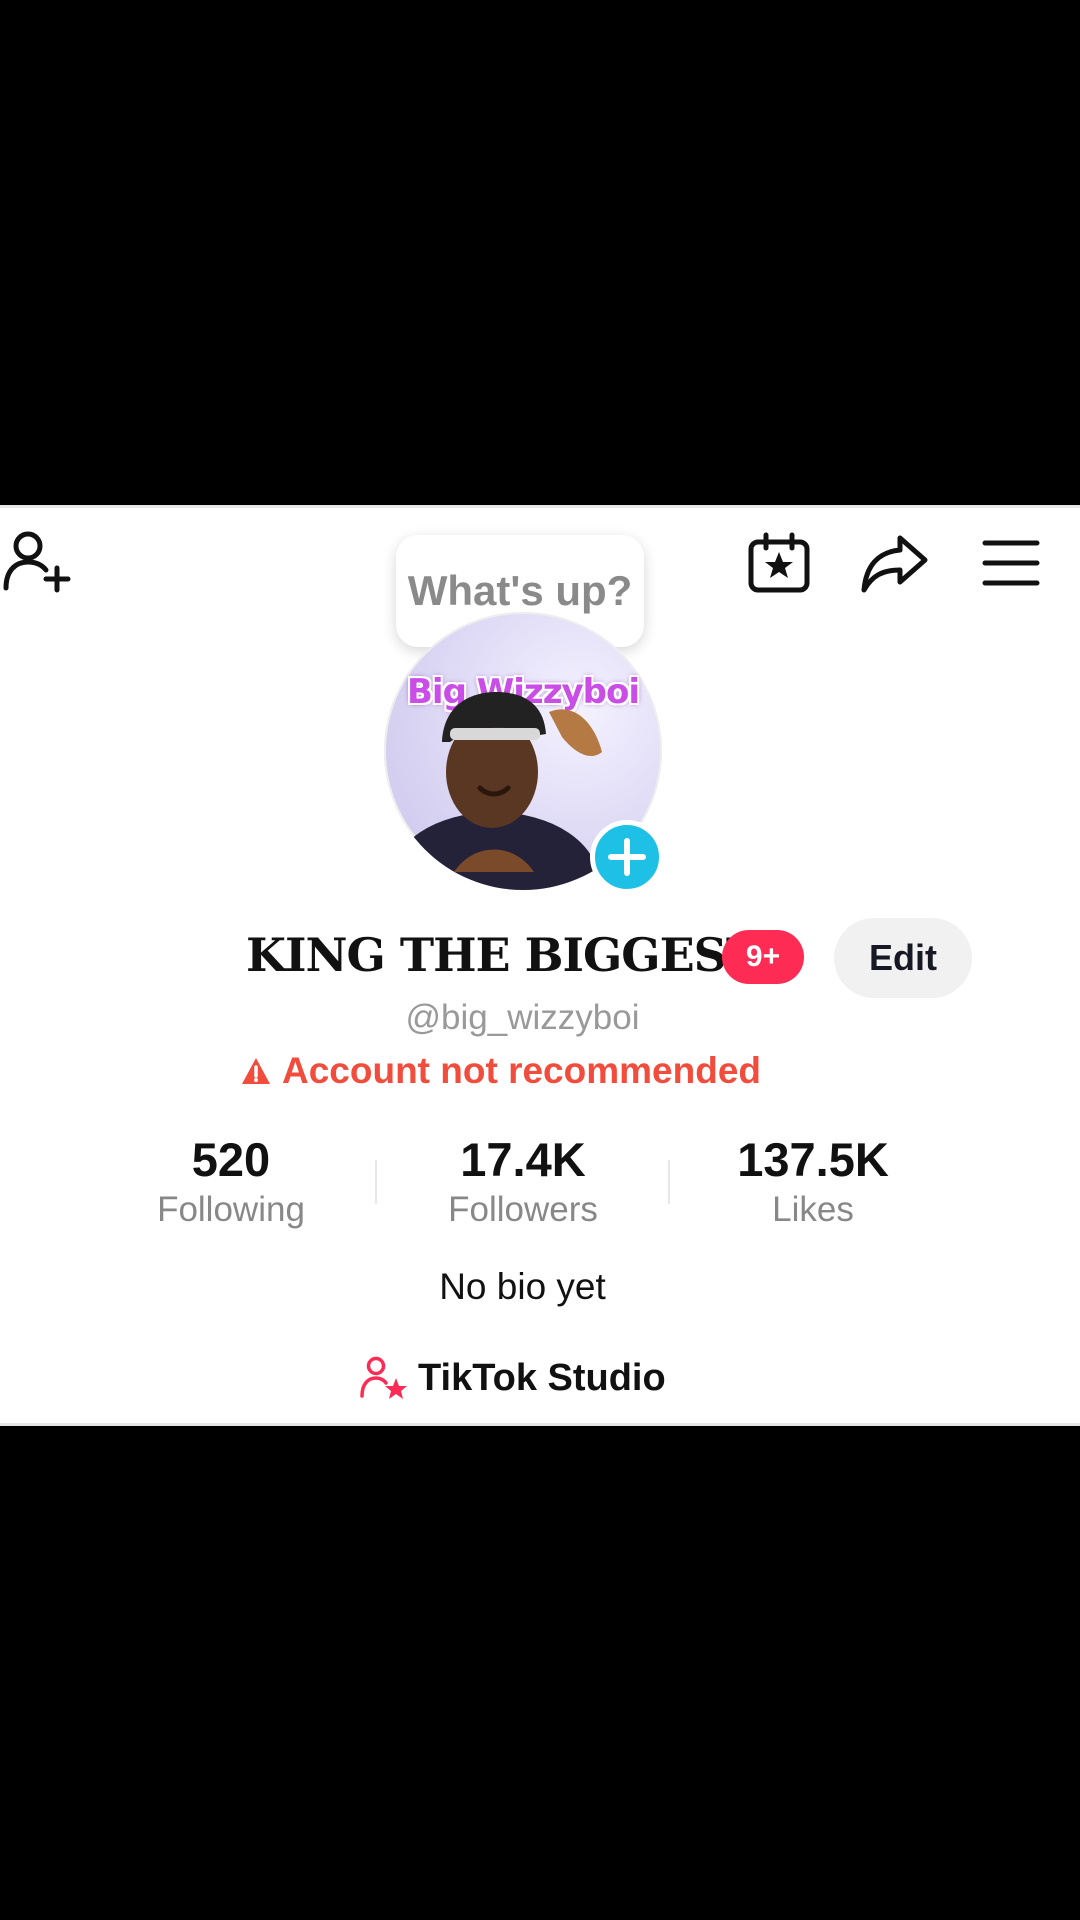  Describe the element at coordinates (763, 957) in the screenshot. I see `notification-badge: 9+` at that location.